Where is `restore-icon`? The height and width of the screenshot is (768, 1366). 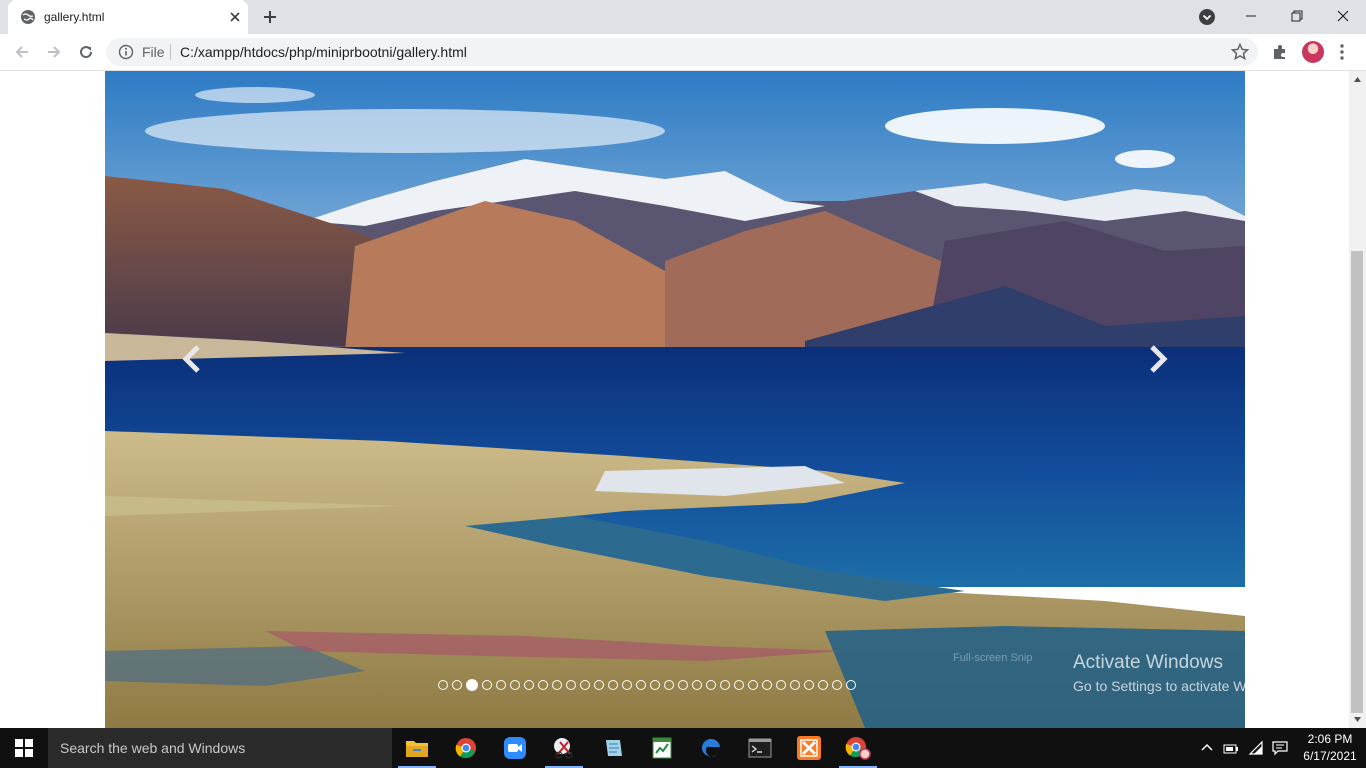
restore-icon is located at coordinates (1297, 16).